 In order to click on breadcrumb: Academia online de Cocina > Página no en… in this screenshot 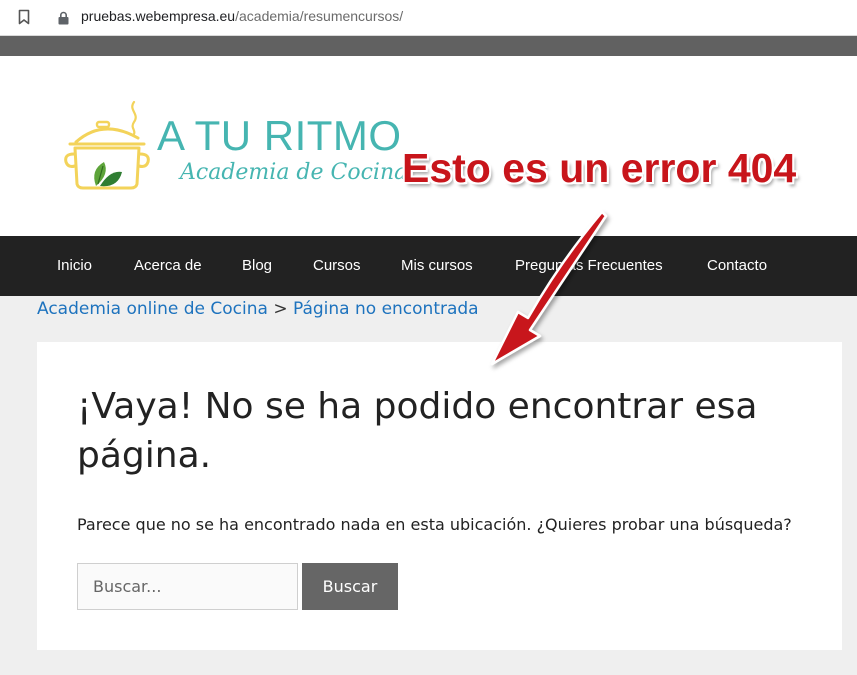, I will do `click(258, 309)`.